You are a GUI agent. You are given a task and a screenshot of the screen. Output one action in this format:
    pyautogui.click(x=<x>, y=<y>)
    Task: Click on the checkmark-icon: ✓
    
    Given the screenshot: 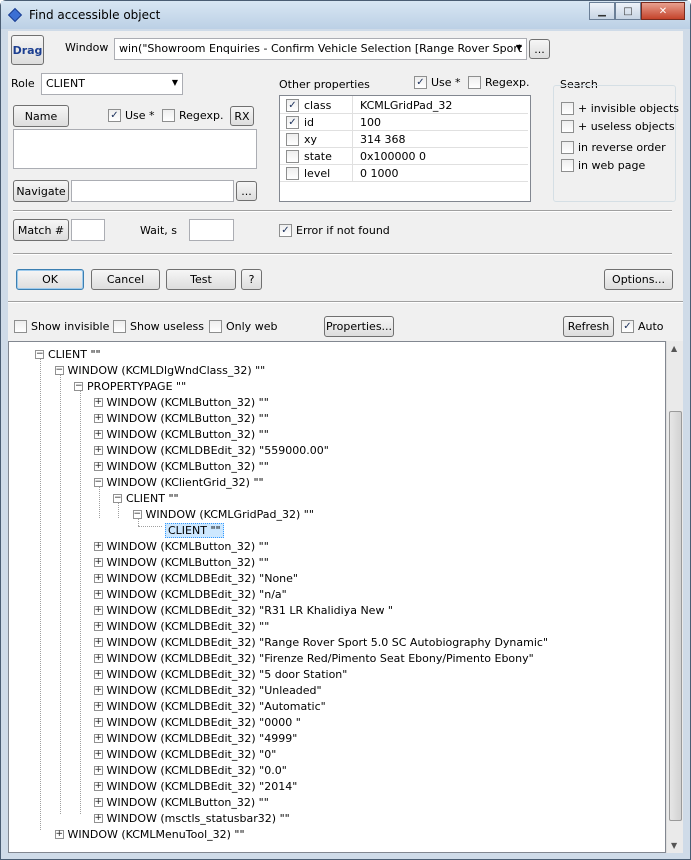 What is the action you would take?
    pyautogui.click(x=292, y=105)
    